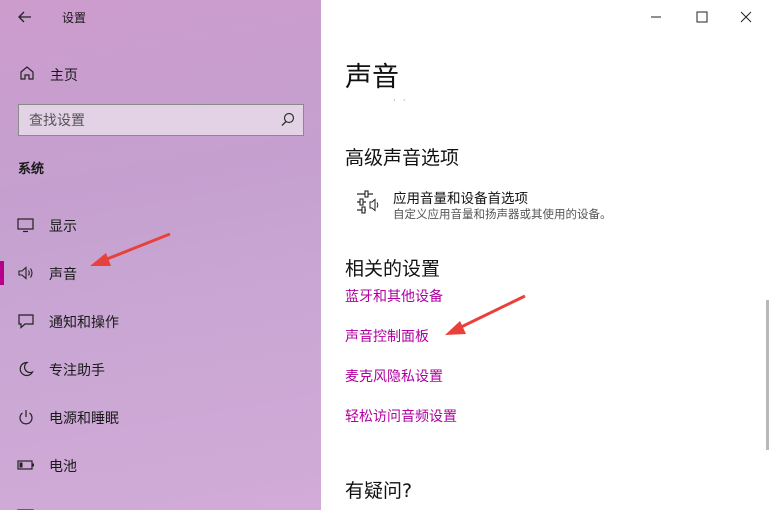  What do you see at coordinates (402, 158) in the screenshot?
I see `advanced-sound-heading: 高级声音选项` at bounding box center [402, 158].